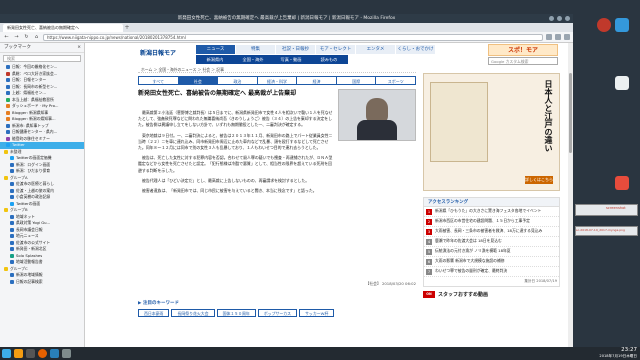  I want to click on close-icon: ×, so click(79, 48).